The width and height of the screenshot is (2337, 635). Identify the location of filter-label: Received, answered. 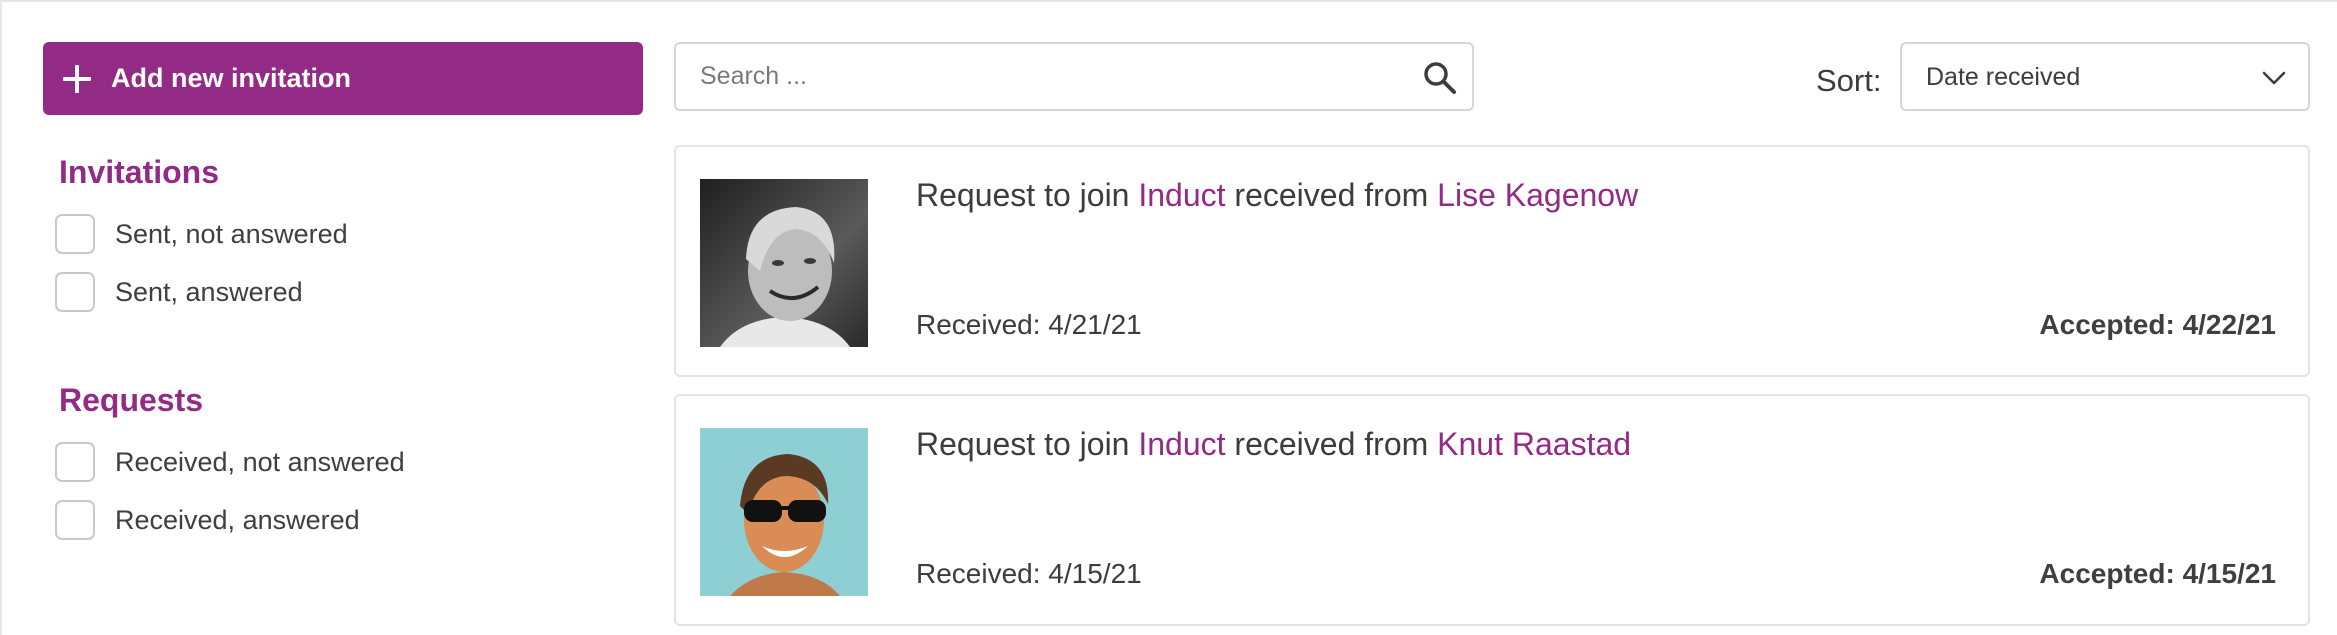
(237, 519).